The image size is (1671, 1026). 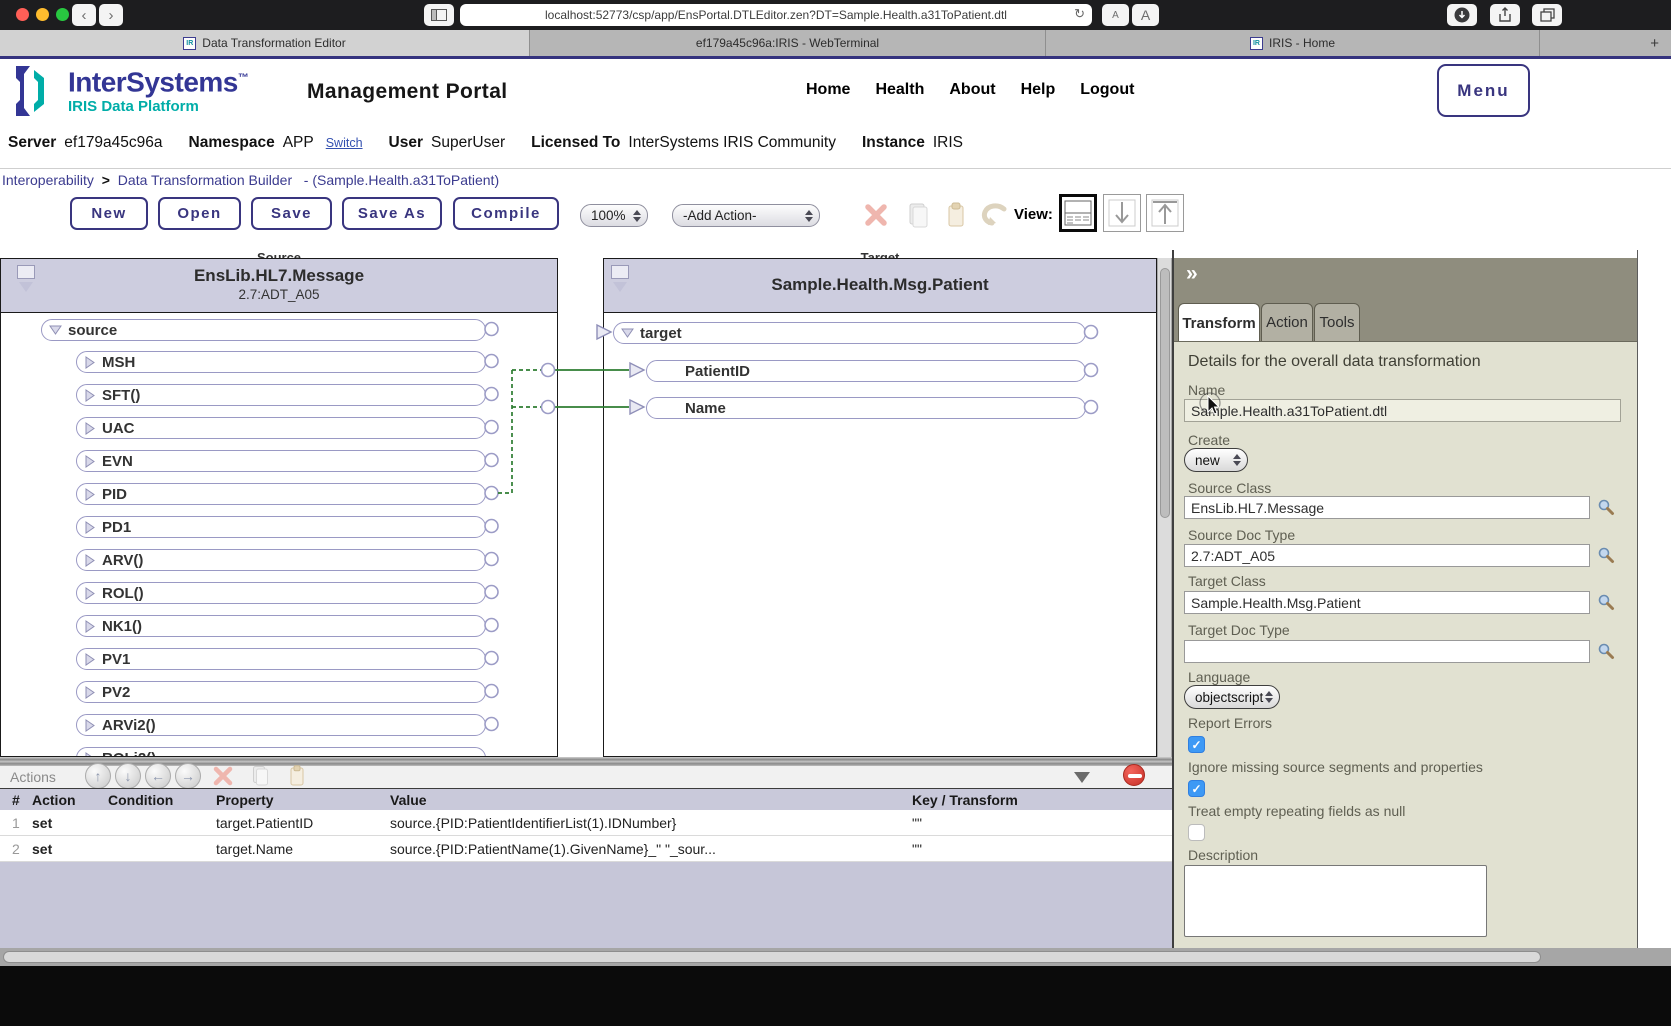 What do you see at coordinates (27, 278) in the screenshot?
I see `source-header-scroll` at bounding box center [27, 278].